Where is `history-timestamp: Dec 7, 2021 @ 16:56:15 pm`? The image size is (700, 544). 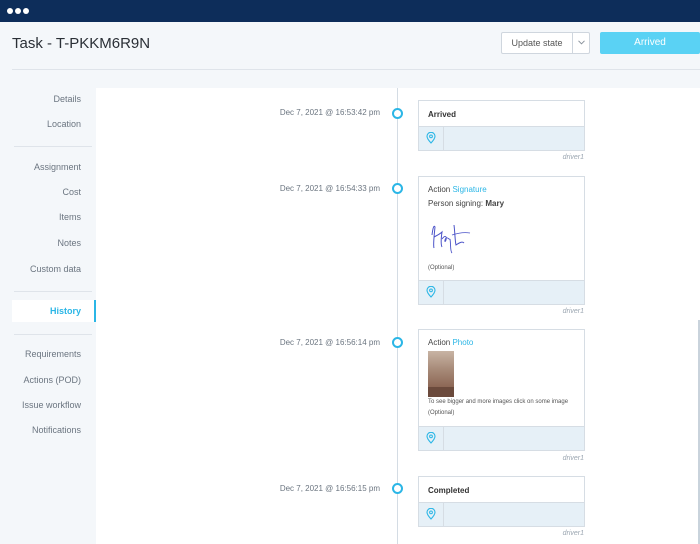
history-timestamp: Dec 7, 2021 @ 16:56:15 pm is located at coordinates (329, 488).